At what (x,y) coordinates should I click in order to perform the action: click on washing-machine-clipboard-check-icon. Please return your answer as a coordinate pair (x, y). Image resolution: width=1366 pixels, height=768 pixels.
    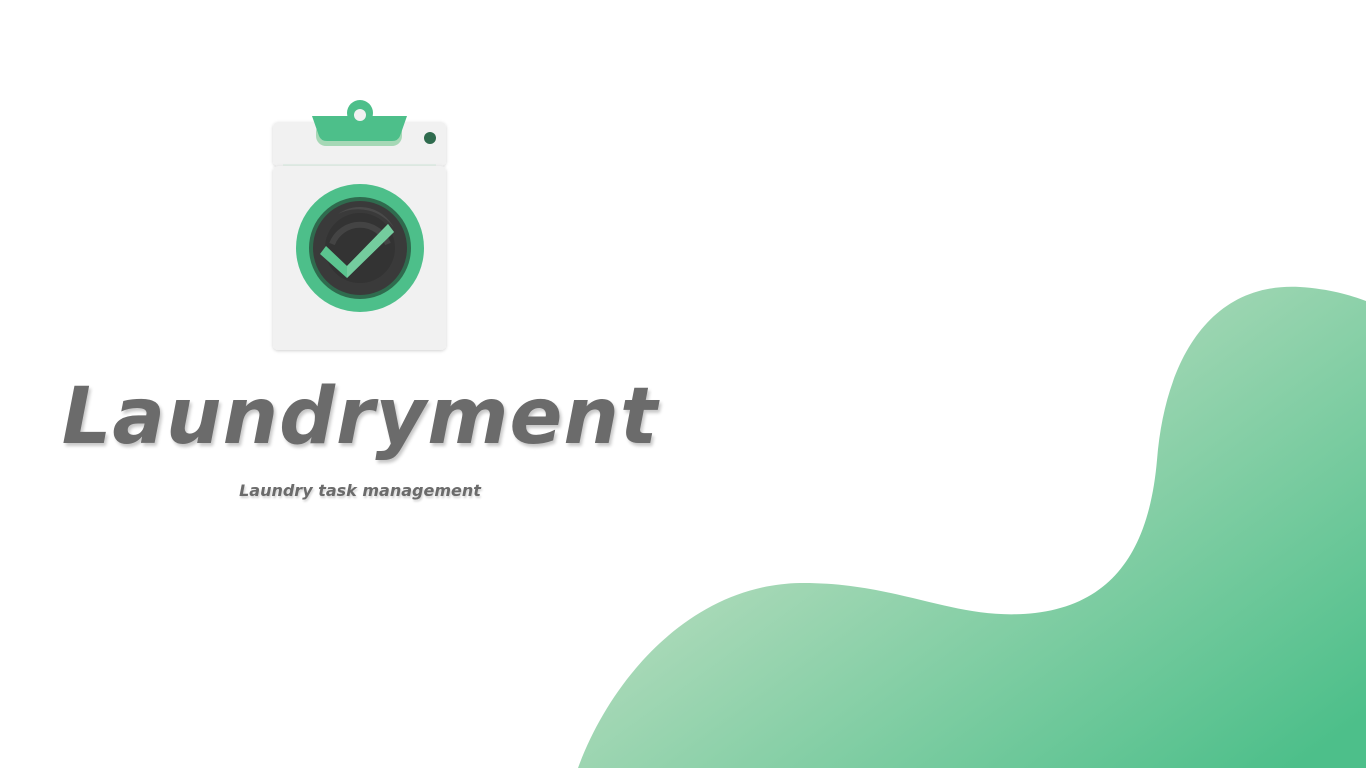
    Looking at the image, I should click on (359, 225).